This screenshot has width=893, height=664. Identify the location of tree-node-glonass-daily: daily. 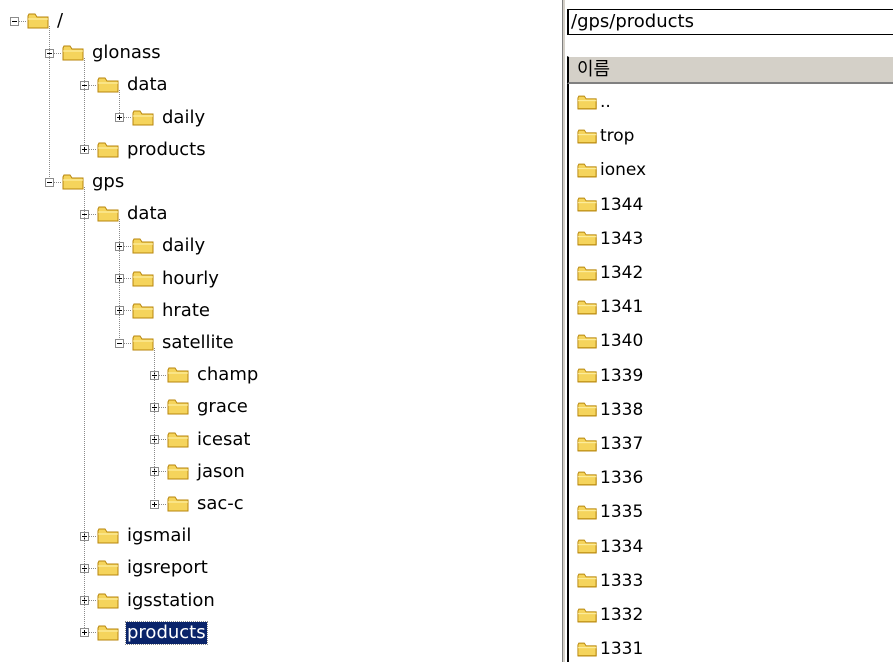
(160, 118).